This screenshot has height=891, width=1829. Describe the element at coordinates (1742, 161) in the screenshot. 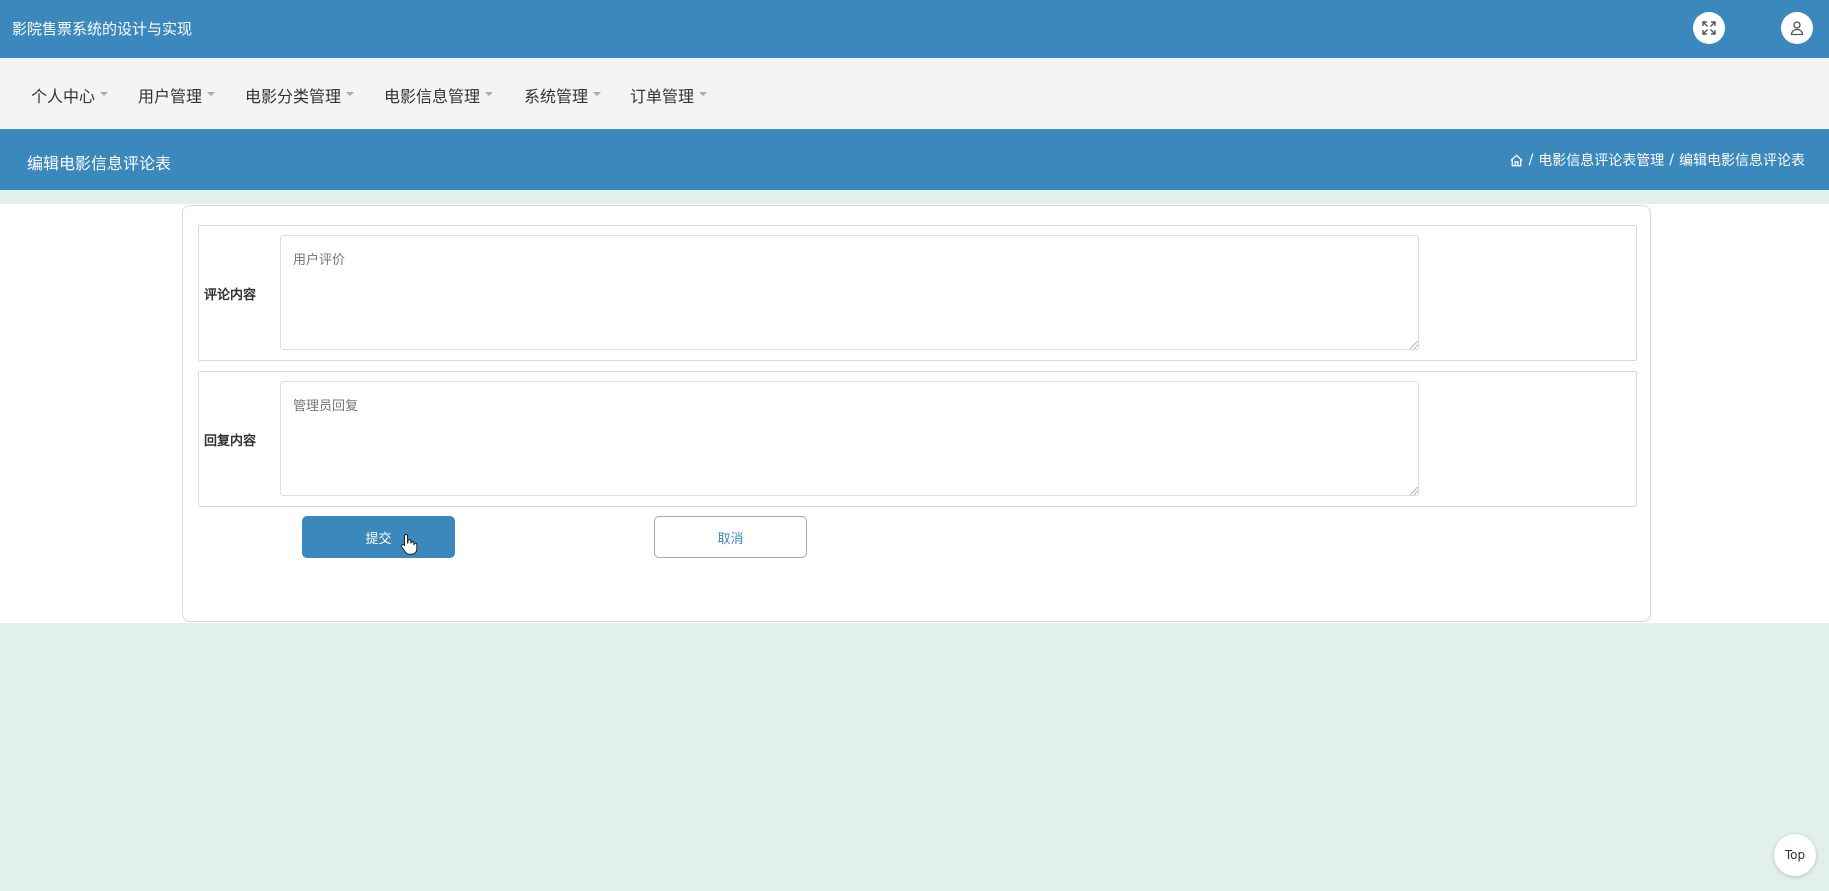

I see `breadcrumb-item-edit-comment: 编辑电影信息评论表` at that location.